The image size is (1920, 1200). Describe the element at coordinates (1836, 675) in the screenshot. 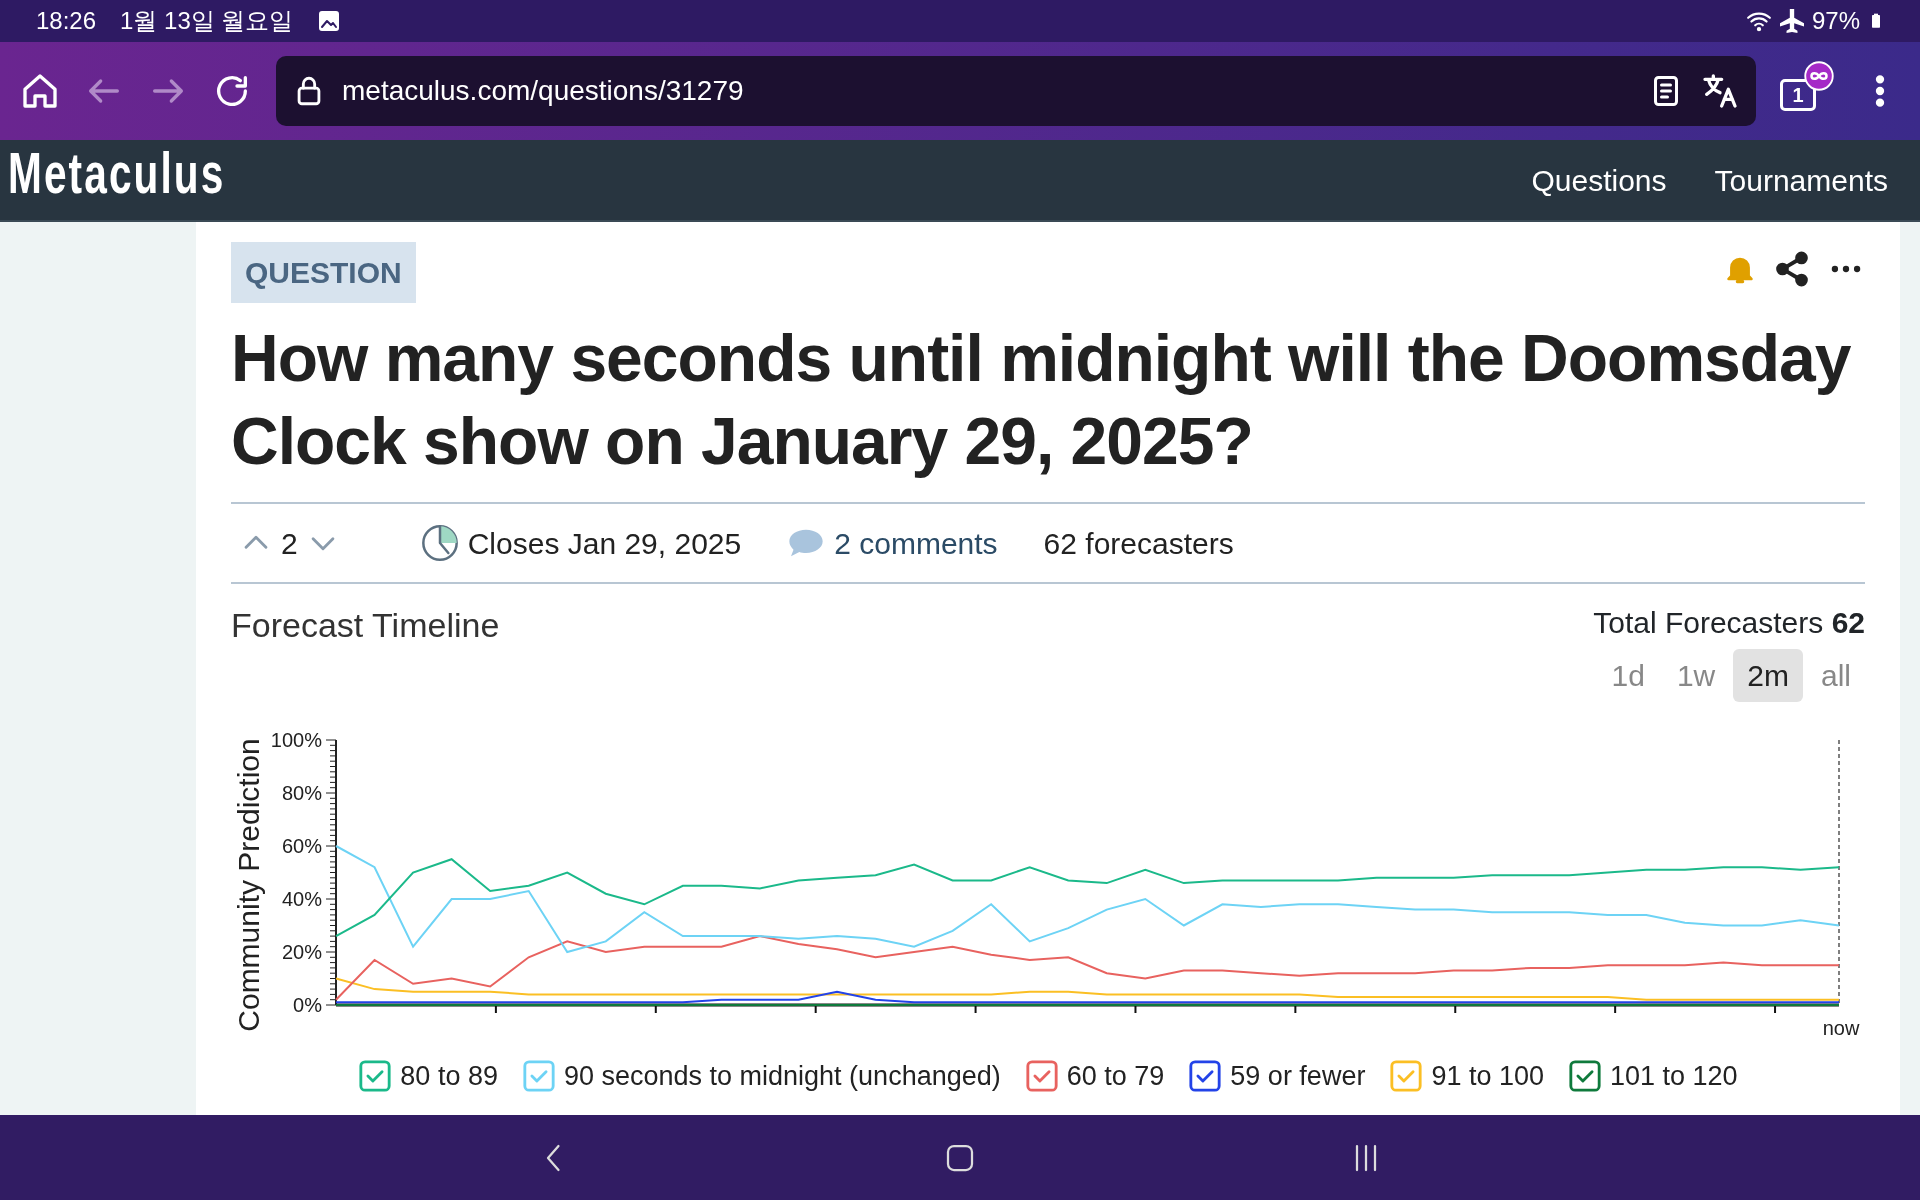

I see `range-tab: all` at that location.